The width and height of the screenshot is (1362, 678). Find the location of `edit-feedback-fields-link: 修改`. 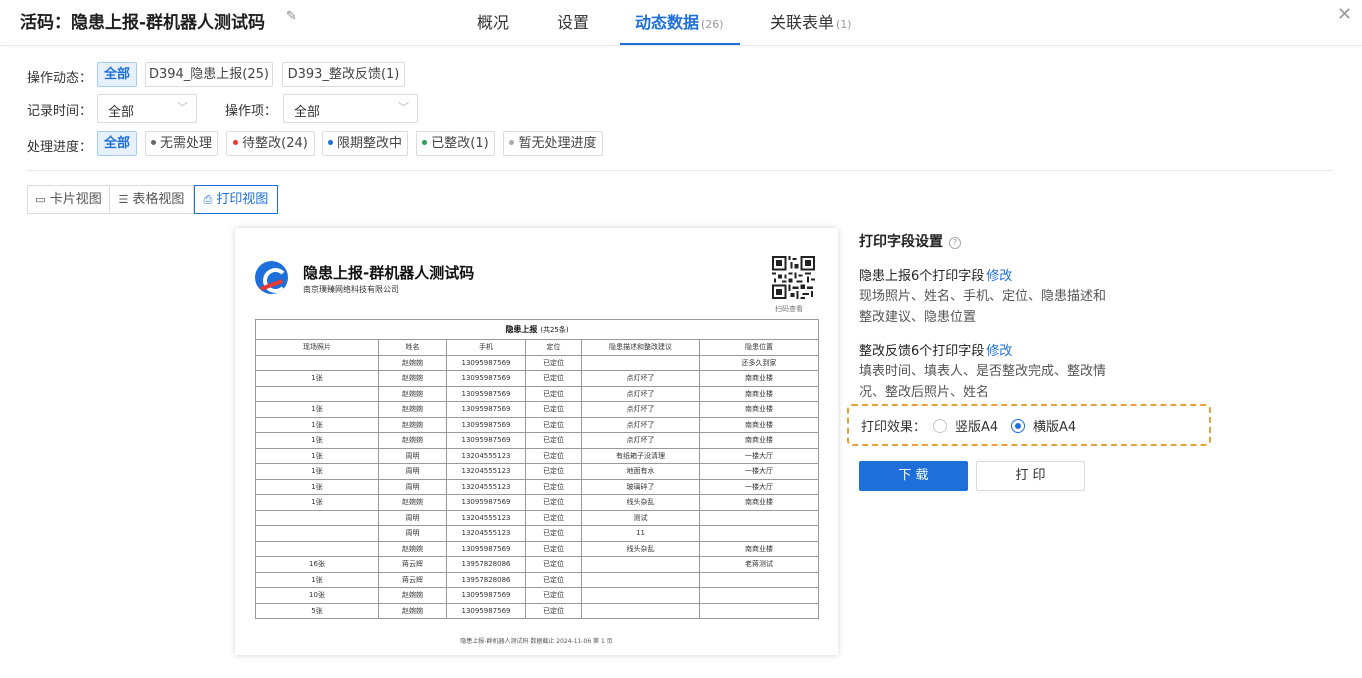

edit-feedback-fields-link: 修改 is located at coordinates (999, 351).